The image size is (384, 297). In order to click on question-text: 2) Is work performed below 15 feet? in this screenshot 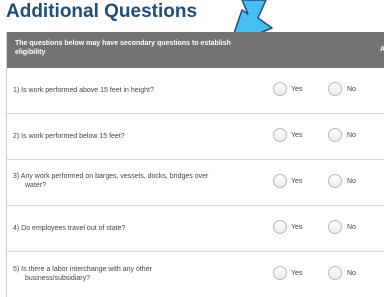, I will do `click(131, 136)`.